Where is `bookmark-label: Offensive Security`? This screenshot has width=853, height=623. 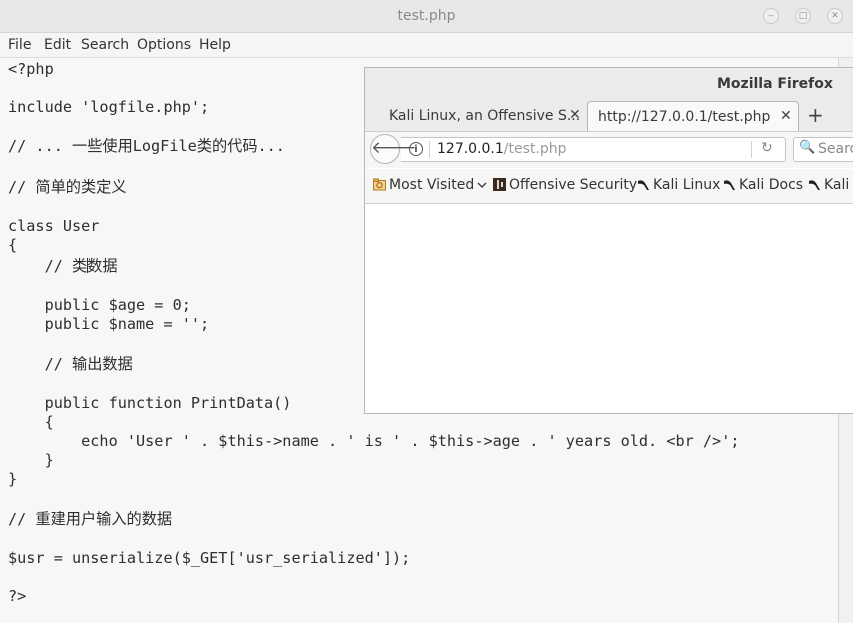
bookmark-label: Offensive Security is located at coordinates (573, 185).